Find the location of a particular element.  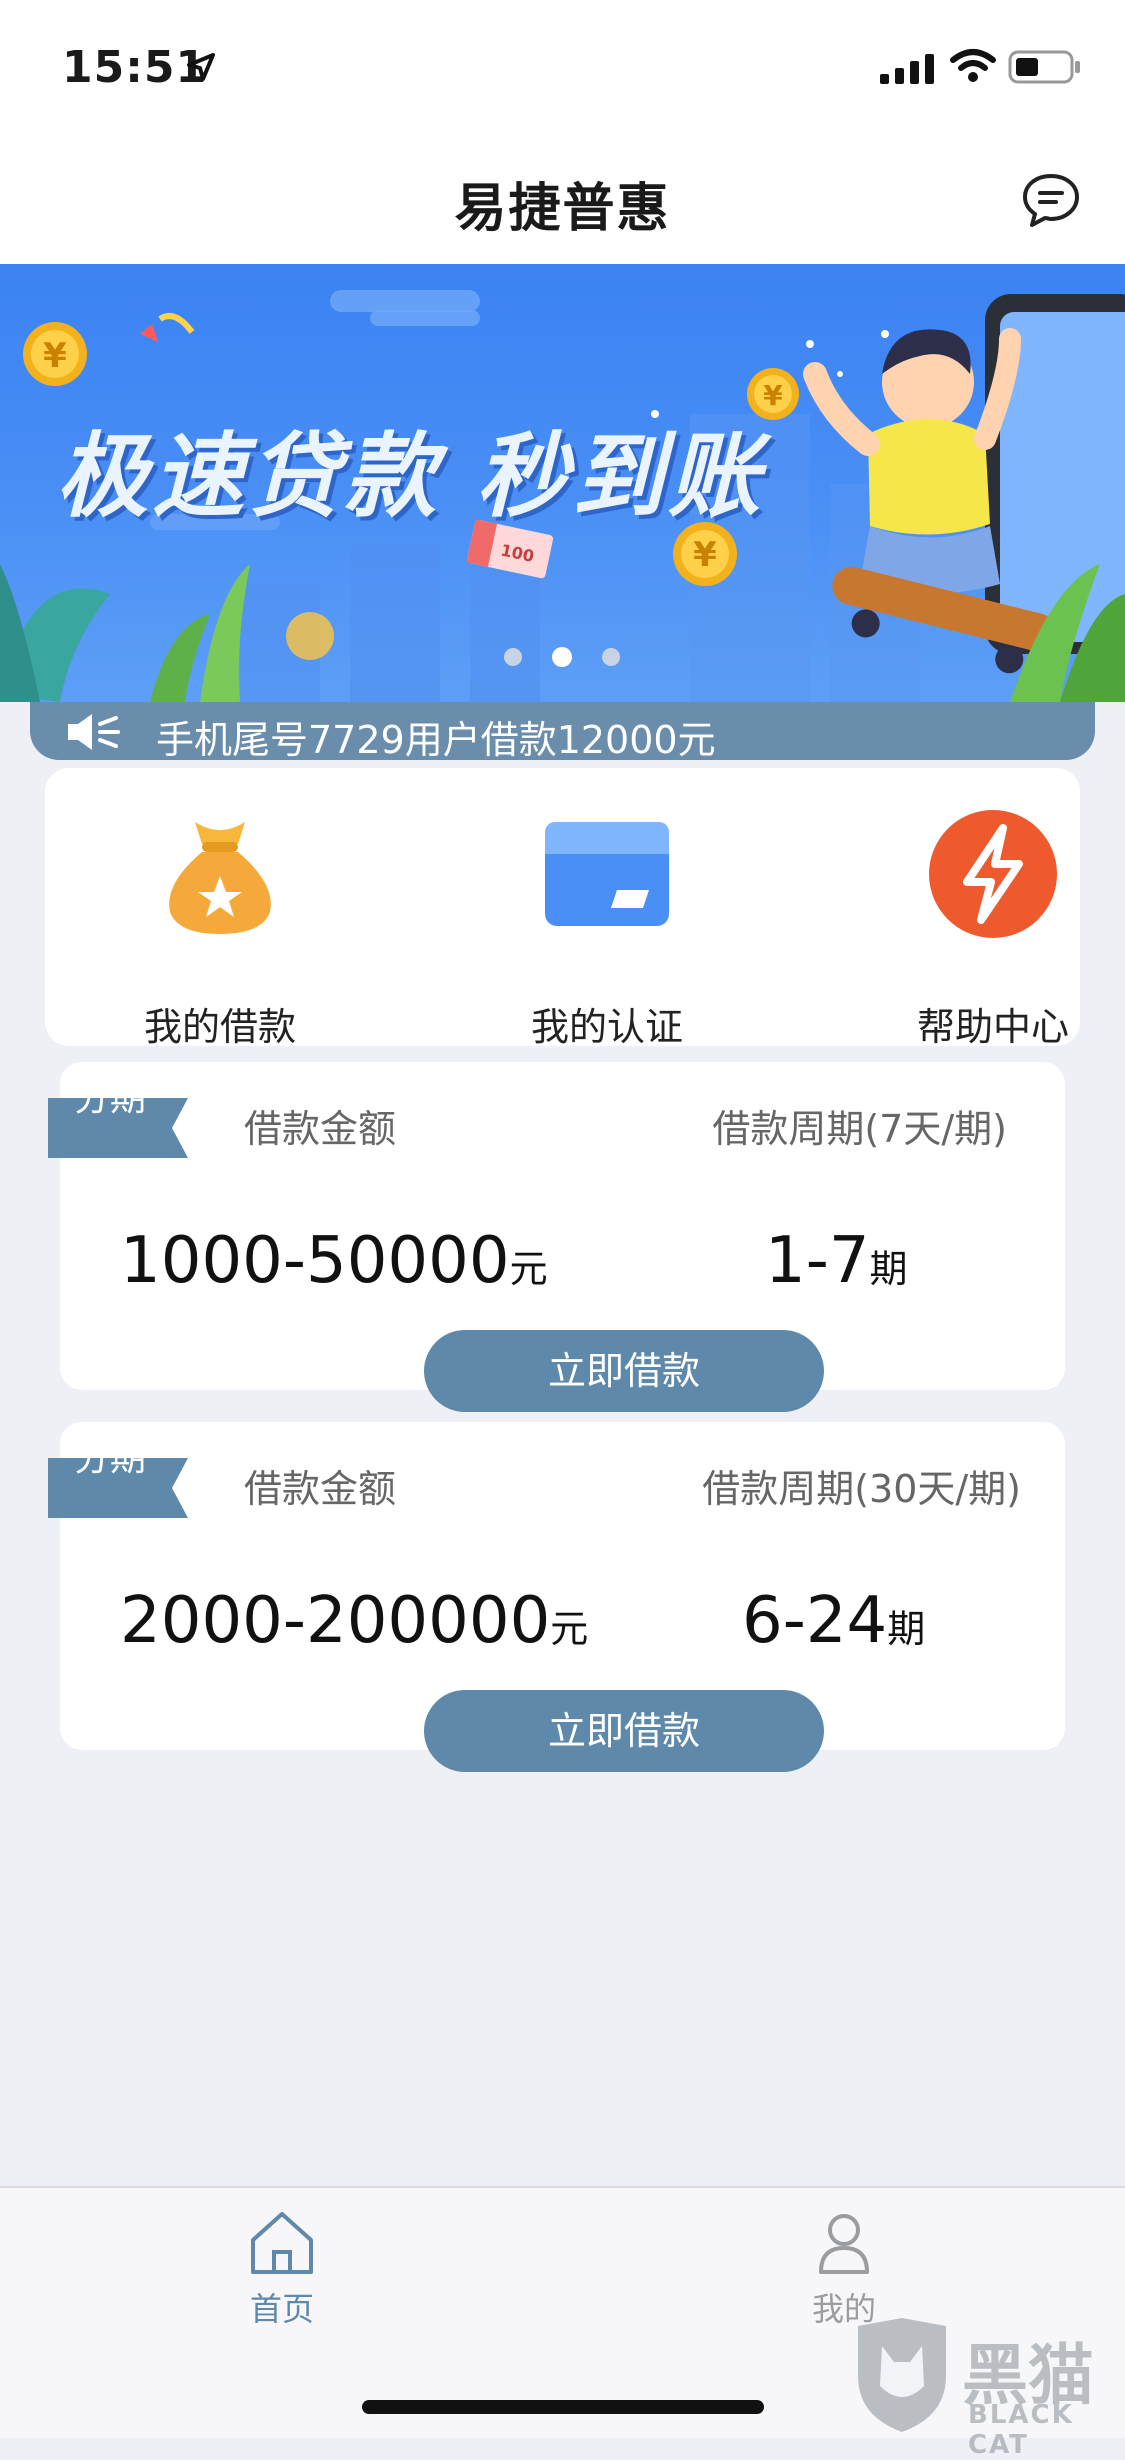

announcement-ticker: 手机尾号7729用户借款12000元 is located at coordinates (562, 732).